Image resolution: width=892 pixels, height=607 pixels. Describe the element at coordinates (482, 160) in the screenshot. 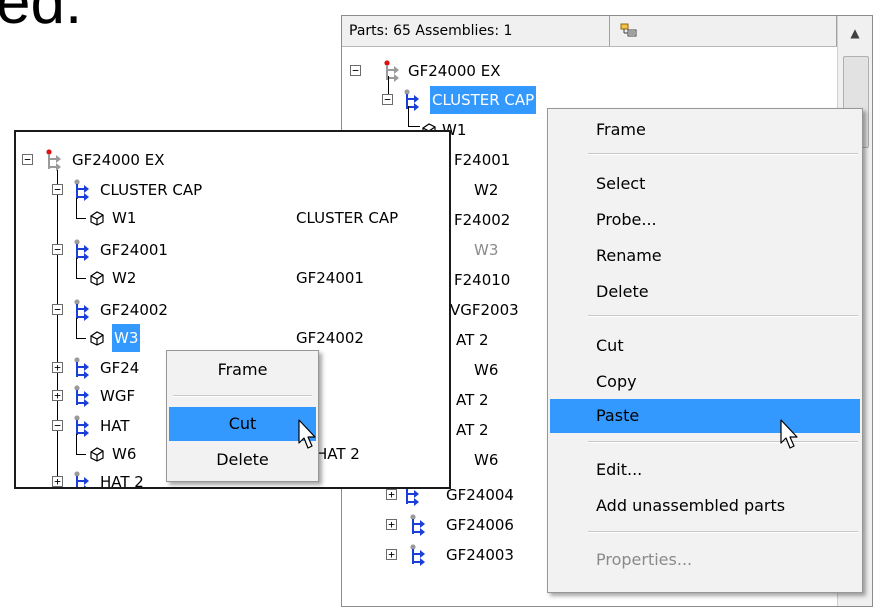

I see `tree-node: F24001` at that location.